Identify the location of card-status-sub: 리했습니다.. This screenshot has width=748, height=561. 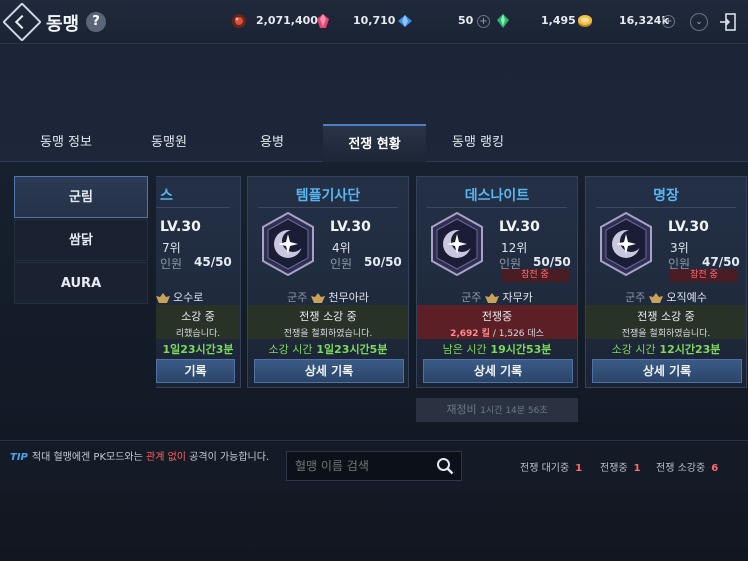
(198, 334).